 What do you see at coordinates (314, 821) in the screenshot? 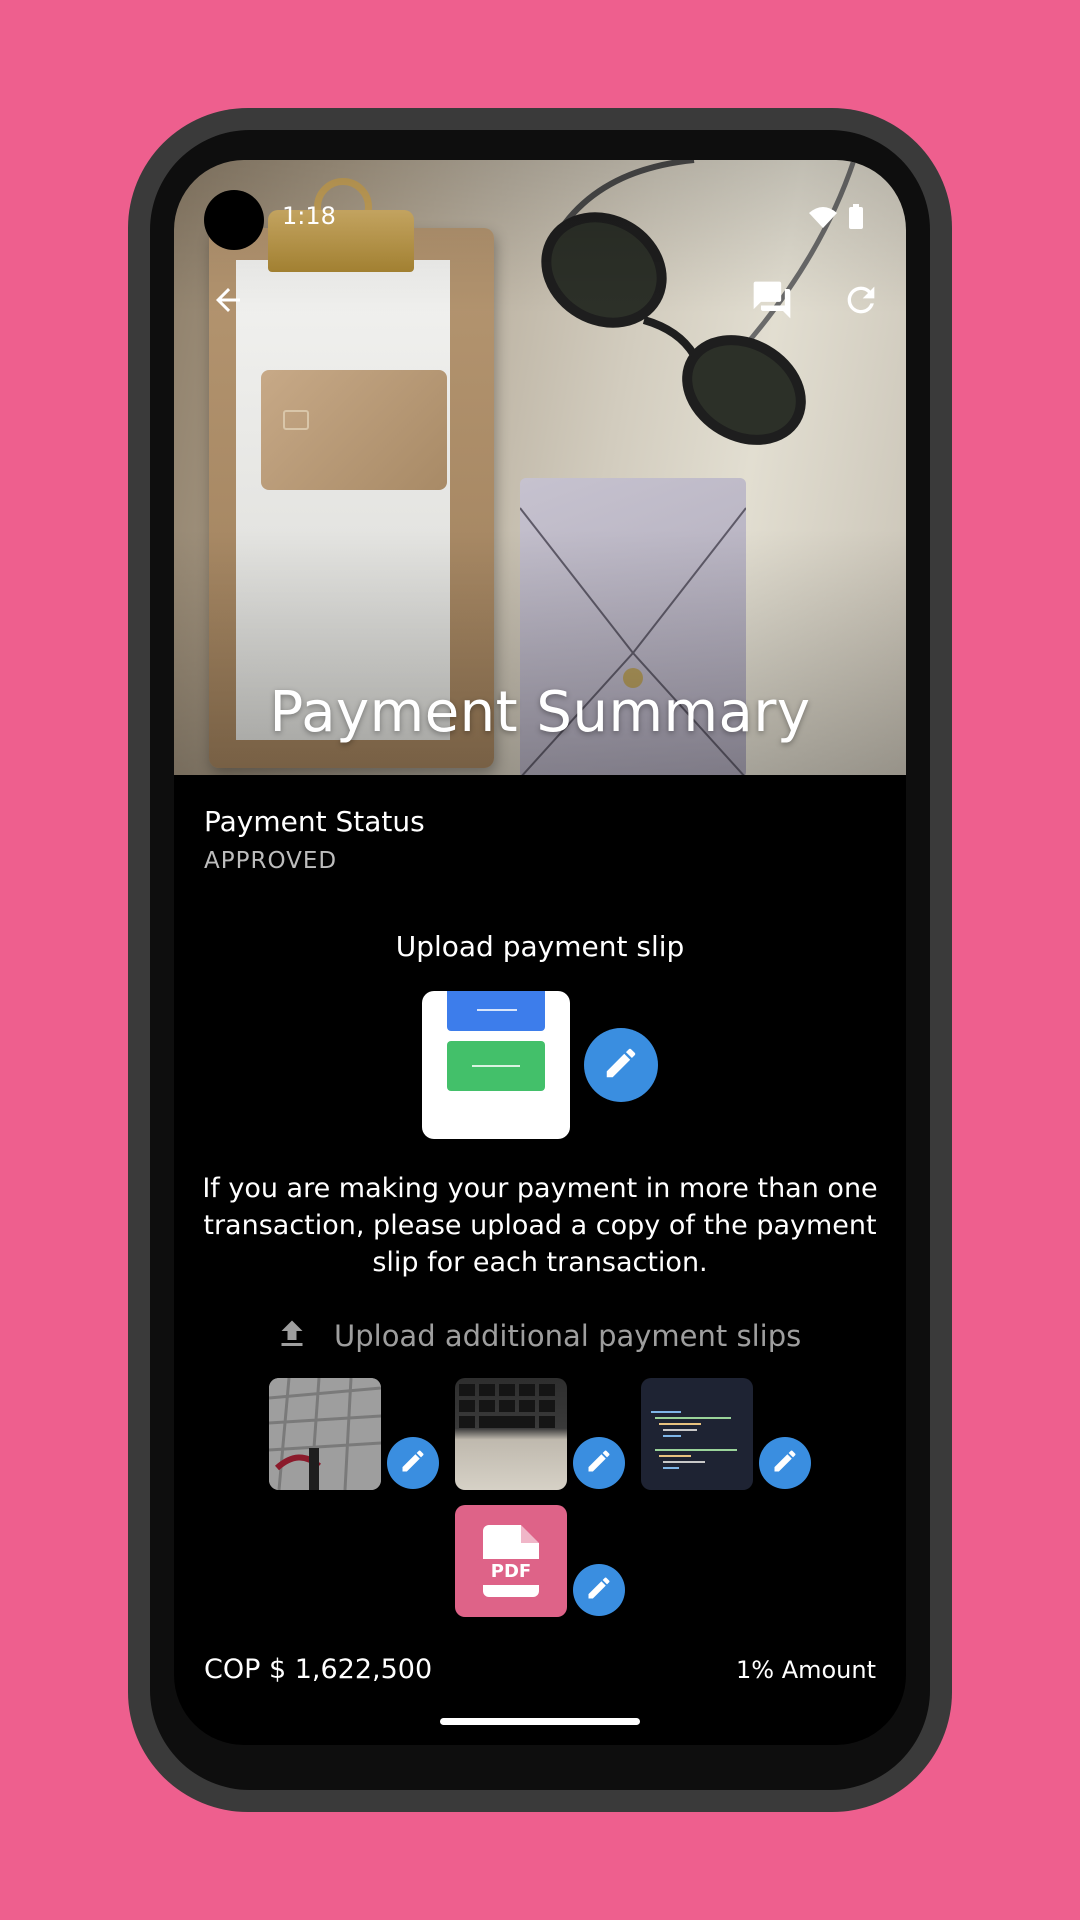
I see `payment-status-label: Payment Status` at bounding box center [314, 821].